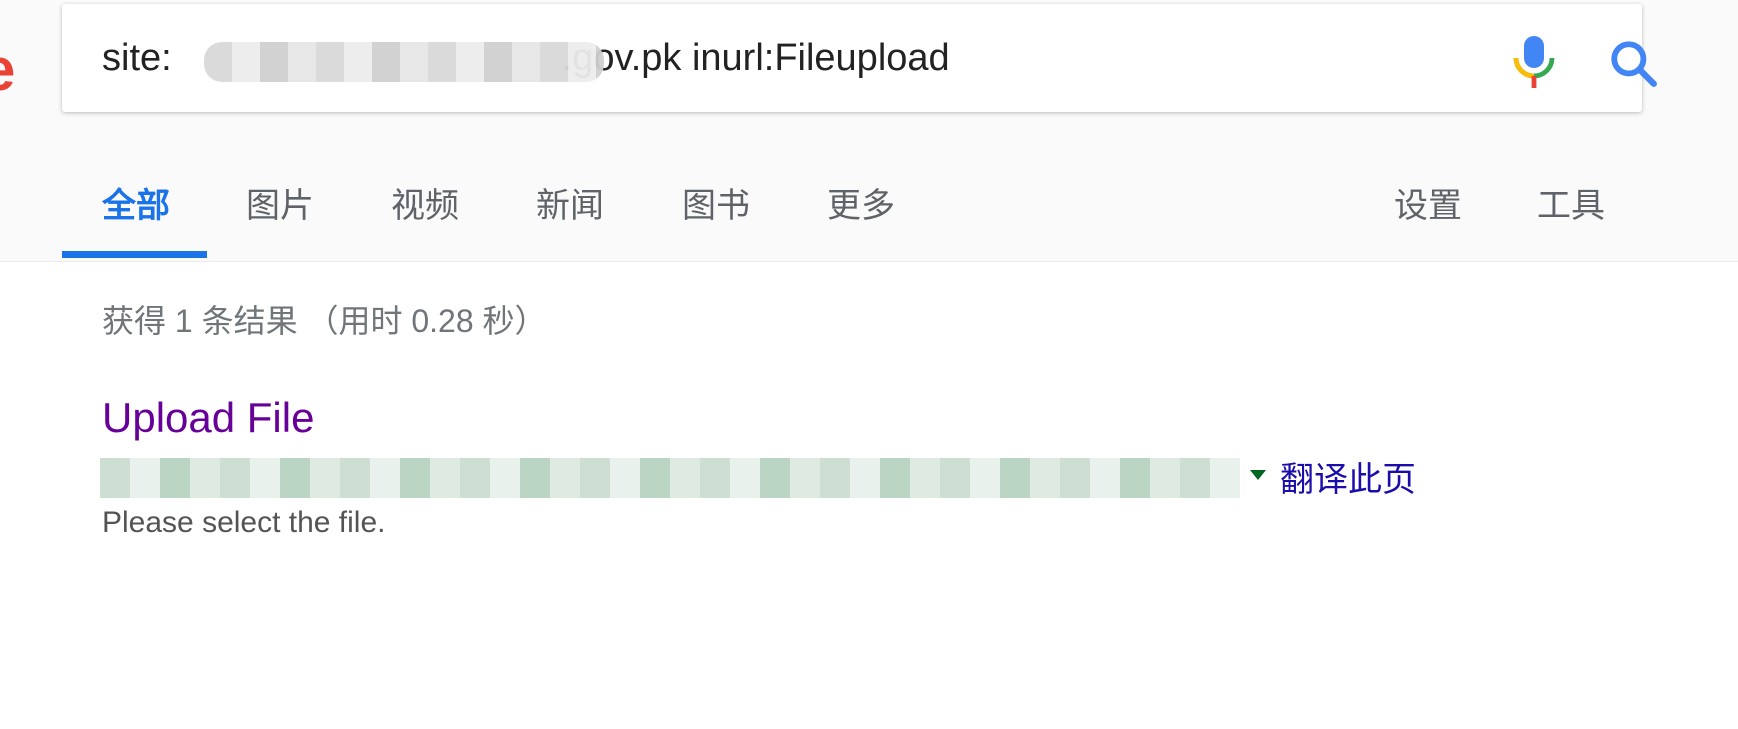 The image size is (1738, 729). What do you see at coordinates (1633, 63) in the screenshot?
I see `search-icon` at bounding box center [1633, 63].